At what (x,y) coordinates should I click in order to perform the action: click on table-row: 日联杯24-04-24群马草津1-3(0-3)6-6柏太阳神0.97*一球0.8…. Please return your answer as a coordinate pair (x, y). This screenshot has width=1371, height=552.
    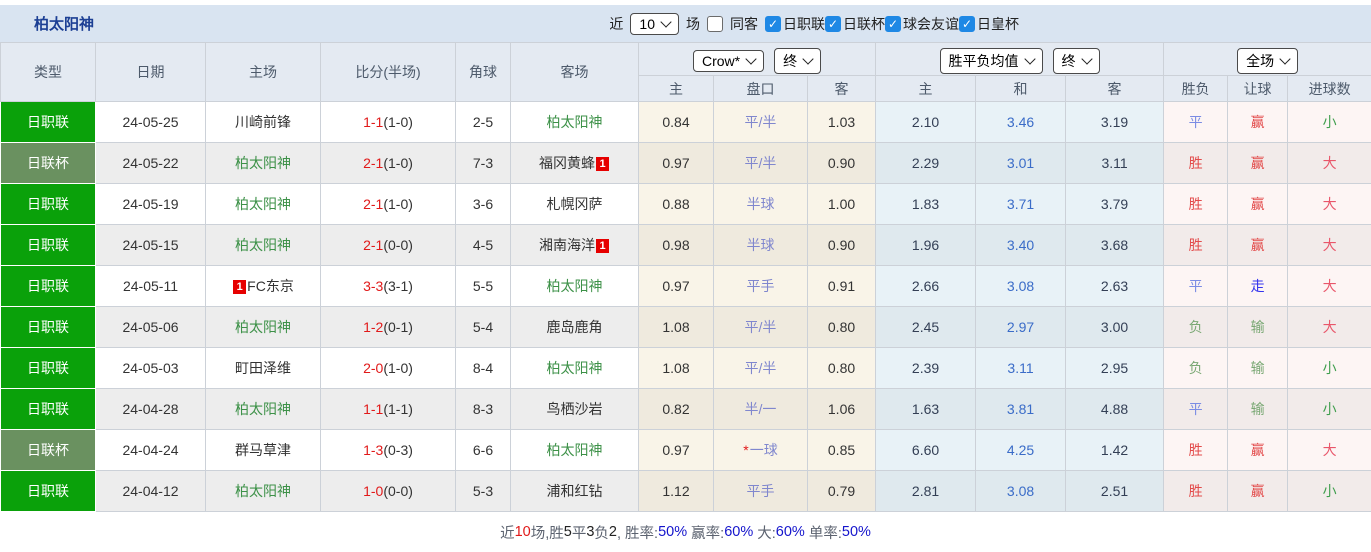
    Looking at the image, I should click on (686, 450).